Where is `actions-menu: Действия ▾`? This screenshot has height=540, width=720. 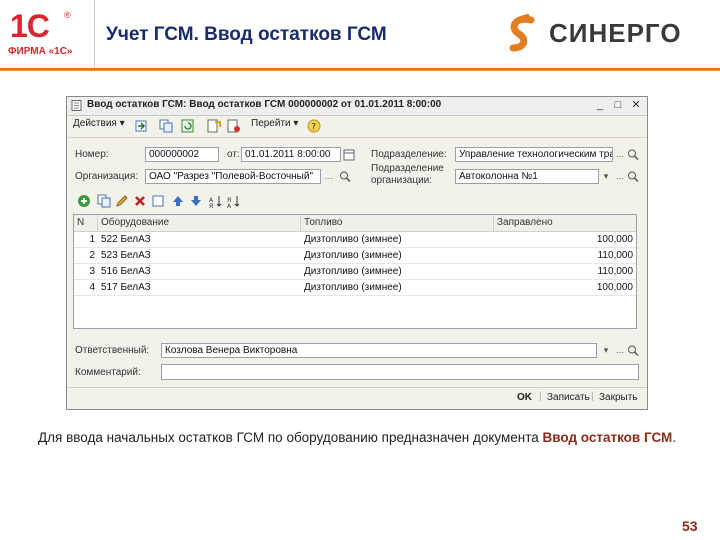 actions-menu: Действия ▾ is located at coordinates (99, 123).